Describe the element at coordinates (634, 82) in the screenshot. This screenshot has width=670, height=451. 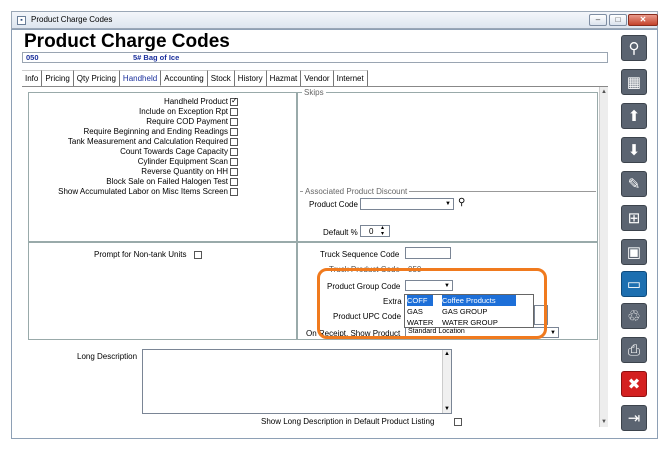
I see `grid-icon: ▦` at that location.